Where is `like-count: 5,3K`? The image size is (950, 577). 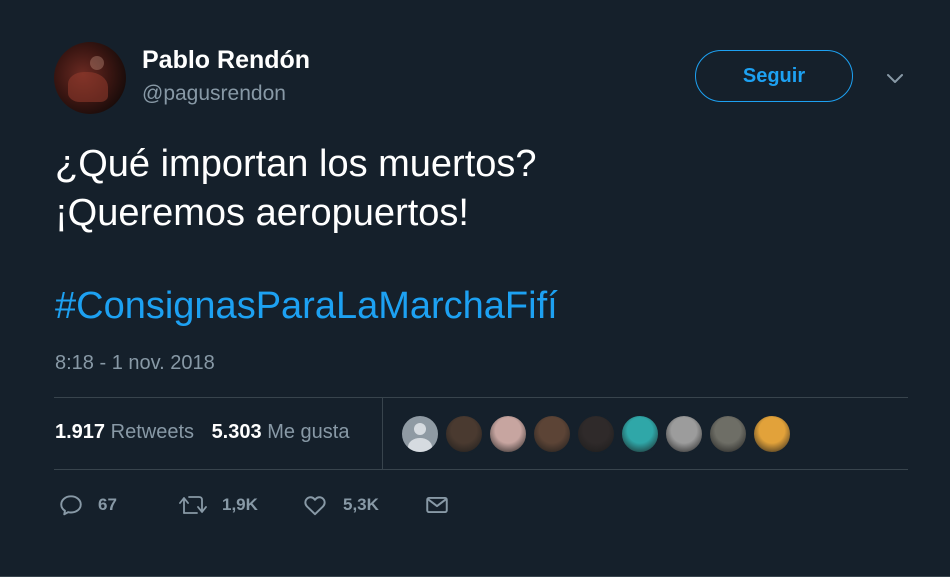
like-count: 5,3K is located at coordinates (361, 504).